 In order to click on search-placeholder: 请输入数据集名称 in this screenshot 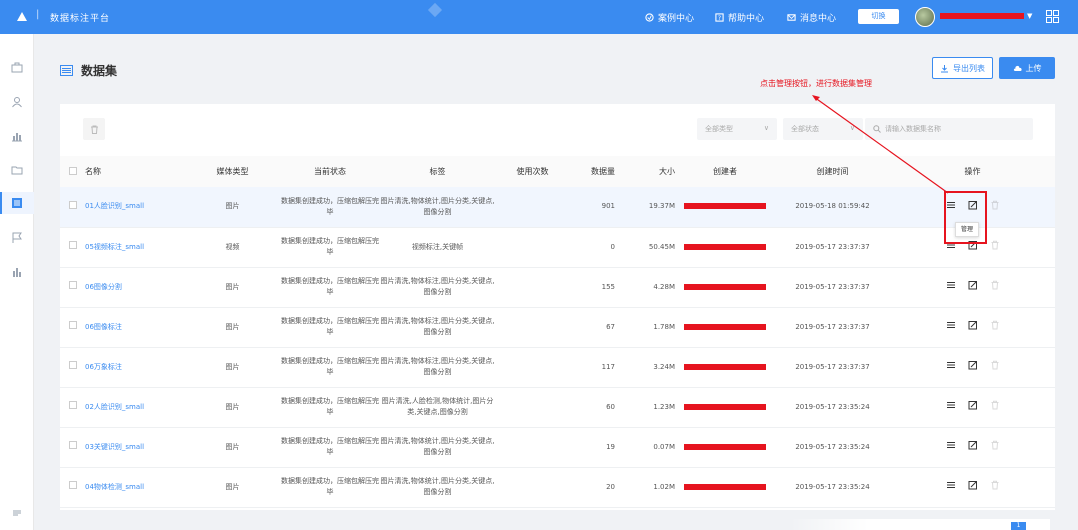, I will do `click(913, 129)`.